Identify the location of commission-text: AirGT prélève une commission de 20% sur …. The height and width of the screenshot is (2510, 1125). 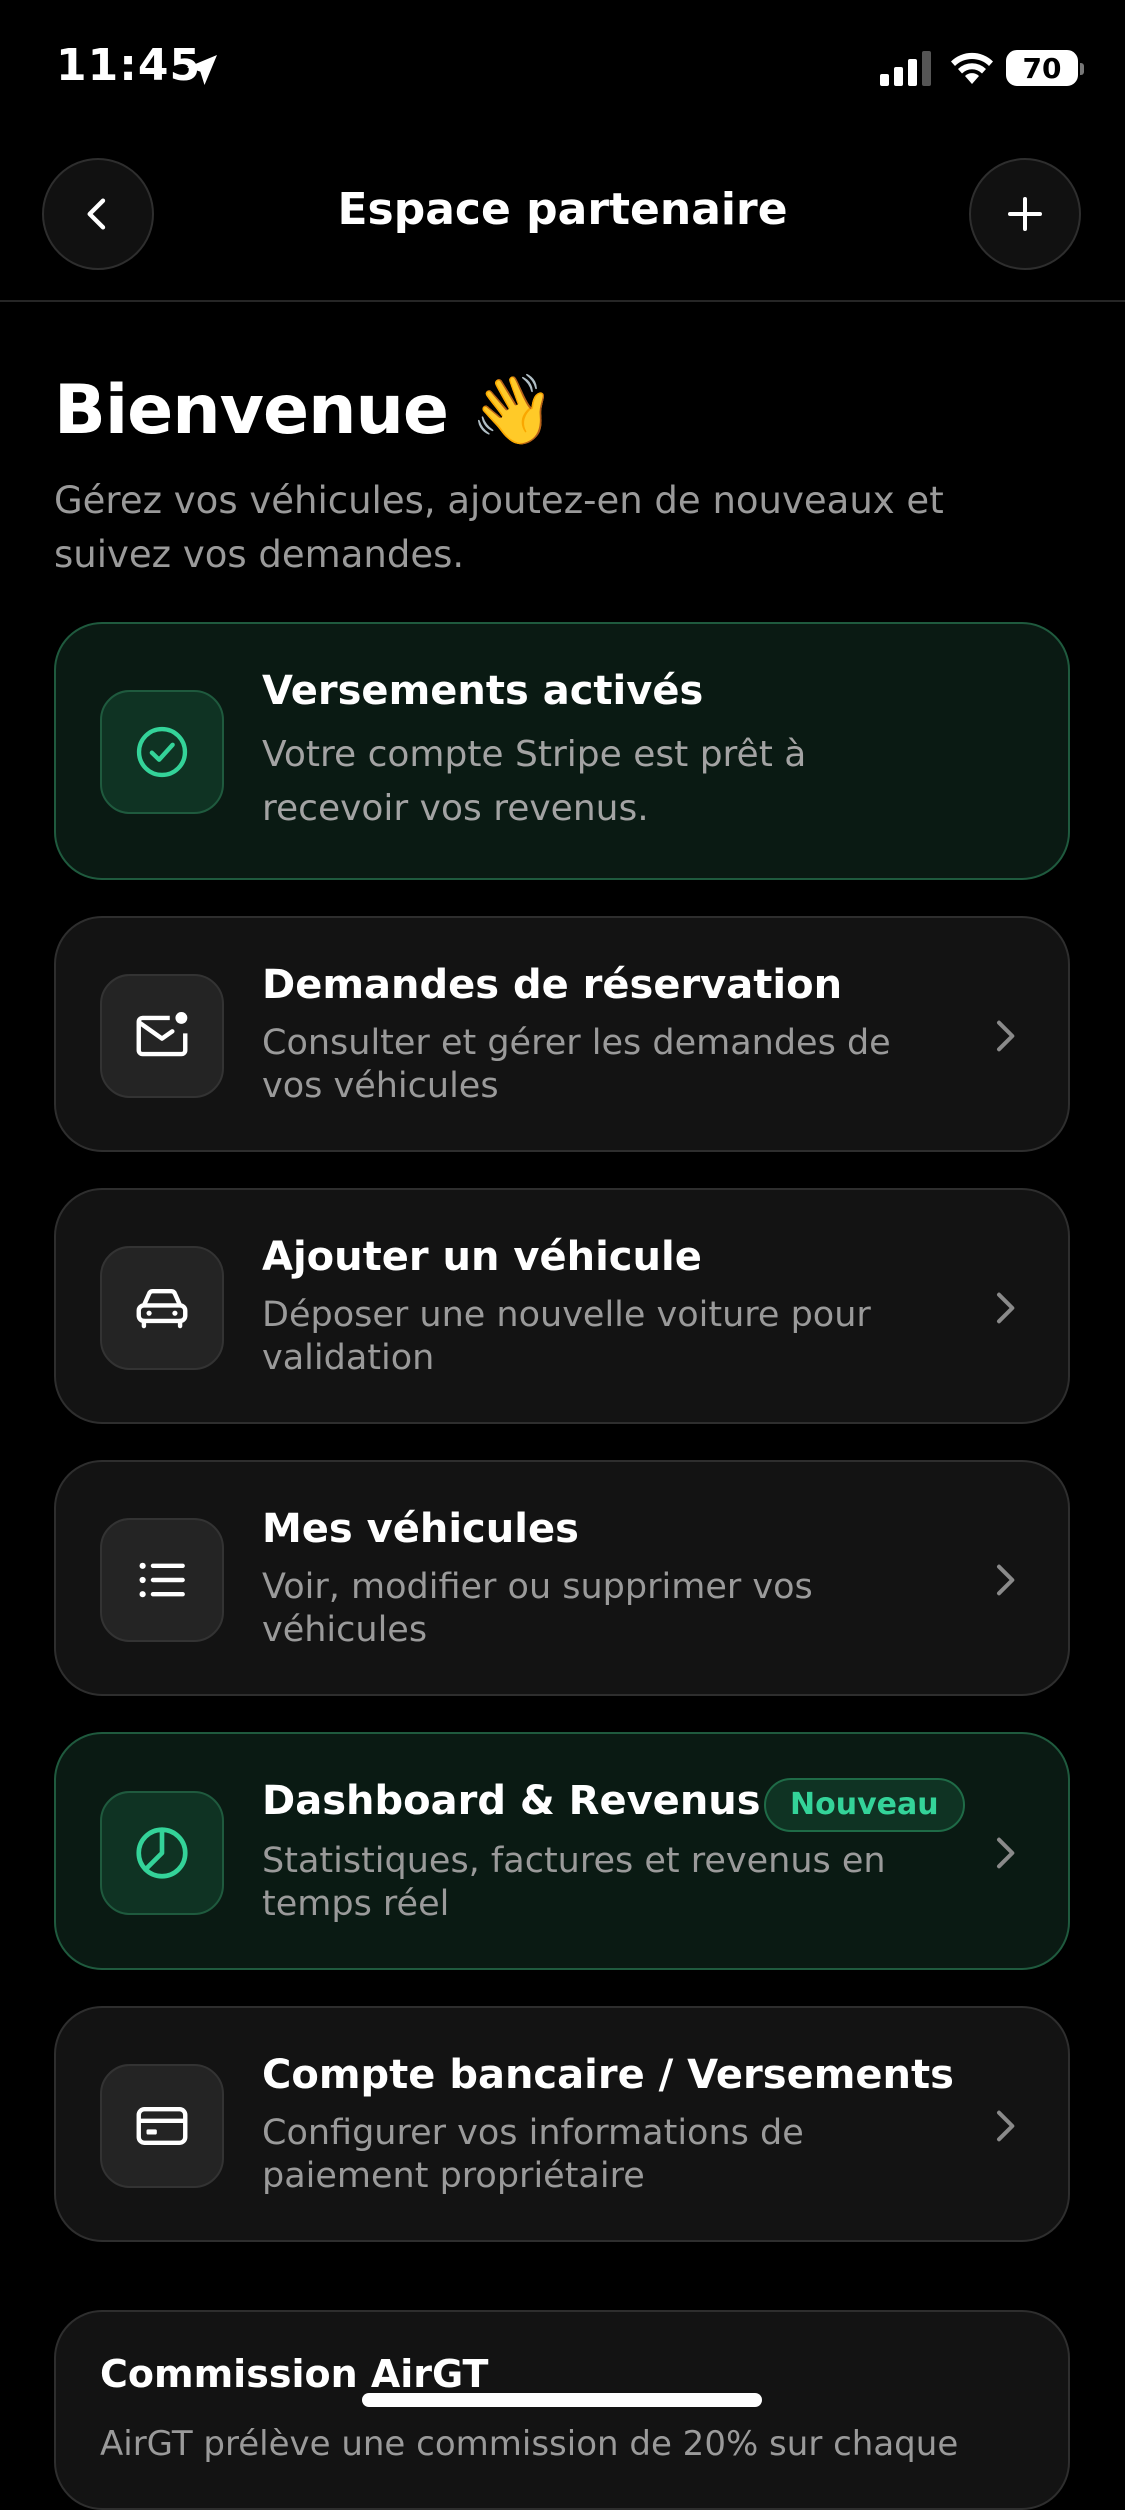
(529, 2444).